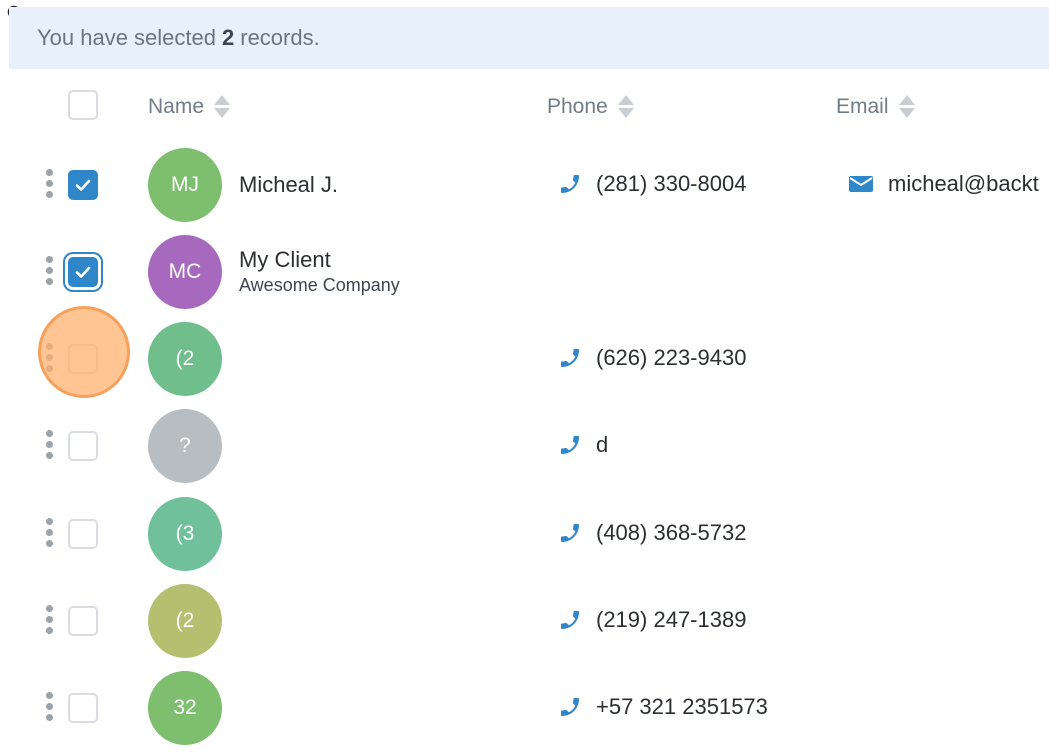 The width and height of the screenshot is (1049, 752). What do you see at coordinates (671, 358) in the screenshot?
I see `phone-number: (626) 223-9430` at bounding box center [671, 358].